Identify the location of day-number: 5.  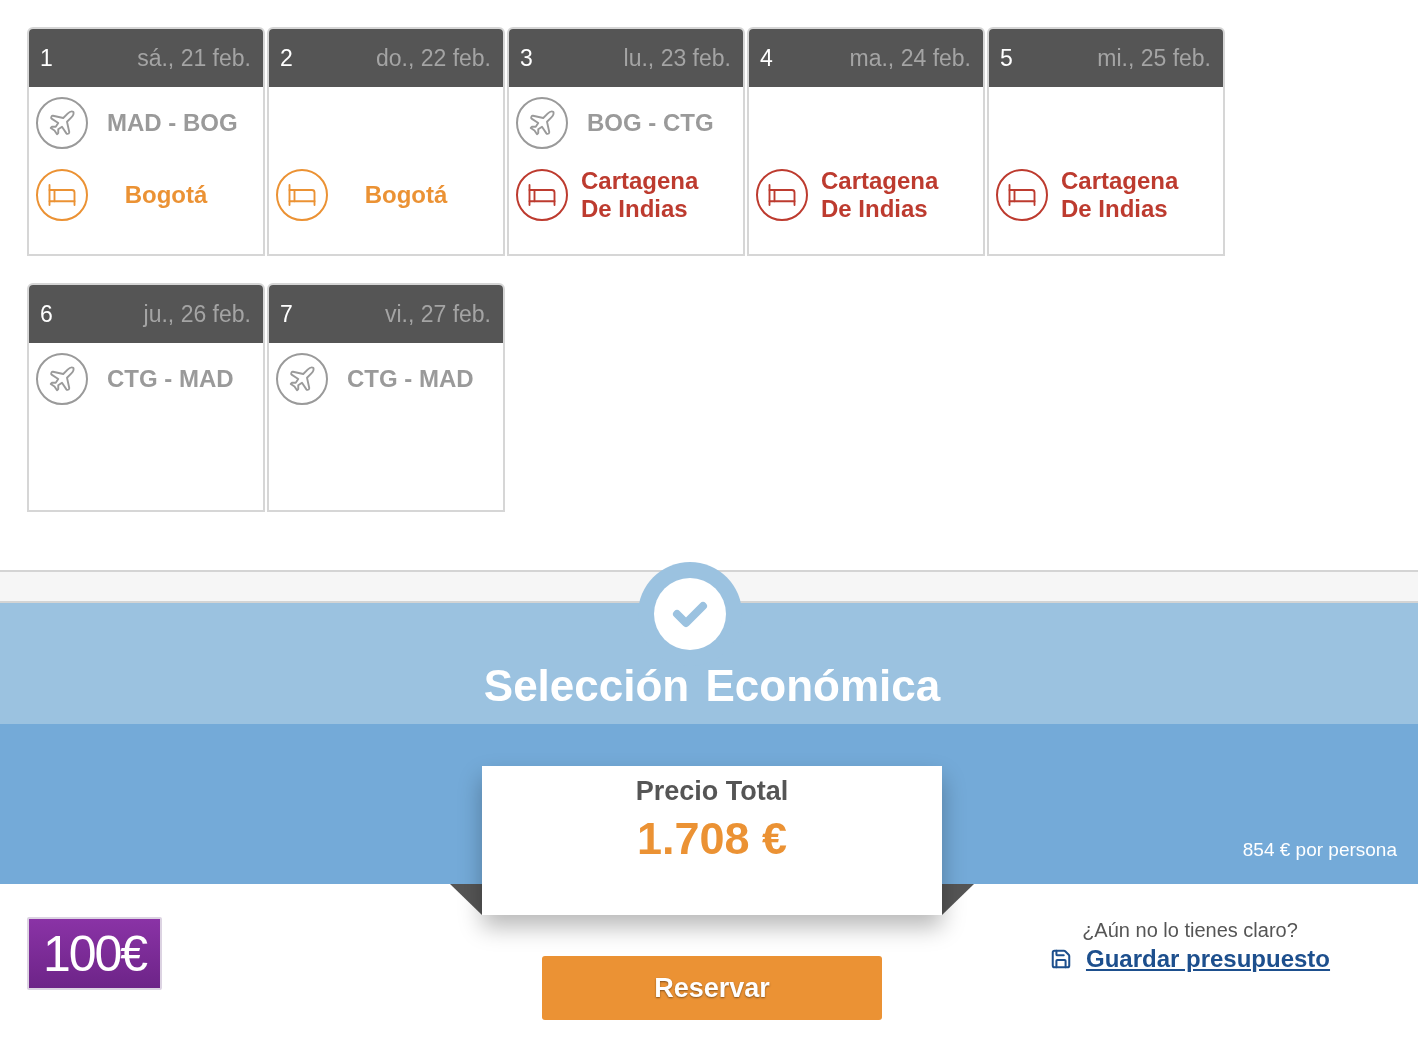
(1006, 58).